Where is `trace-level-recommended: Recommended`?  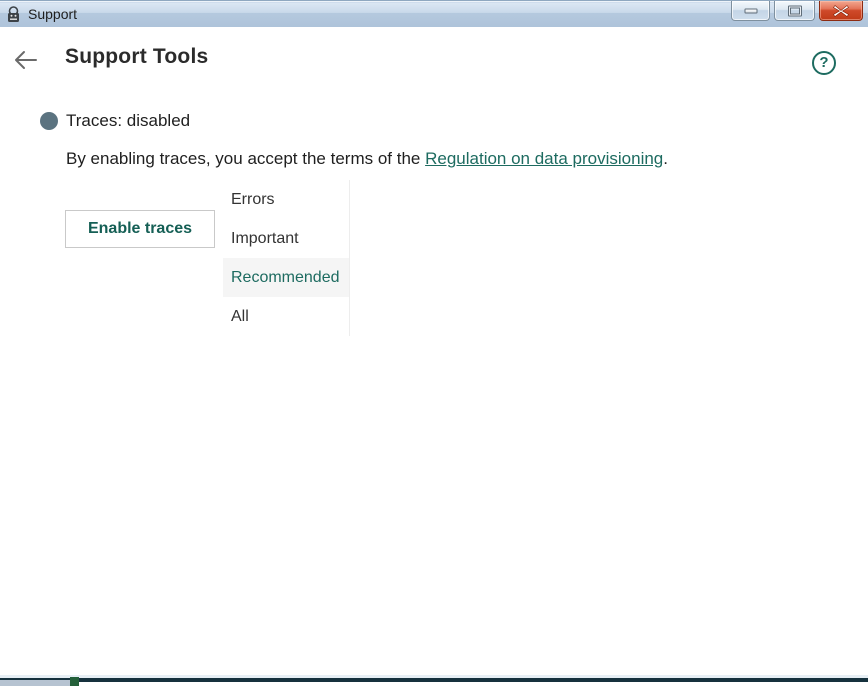 trace-level-recommended: Recommended is located at coordinates (286, 277).